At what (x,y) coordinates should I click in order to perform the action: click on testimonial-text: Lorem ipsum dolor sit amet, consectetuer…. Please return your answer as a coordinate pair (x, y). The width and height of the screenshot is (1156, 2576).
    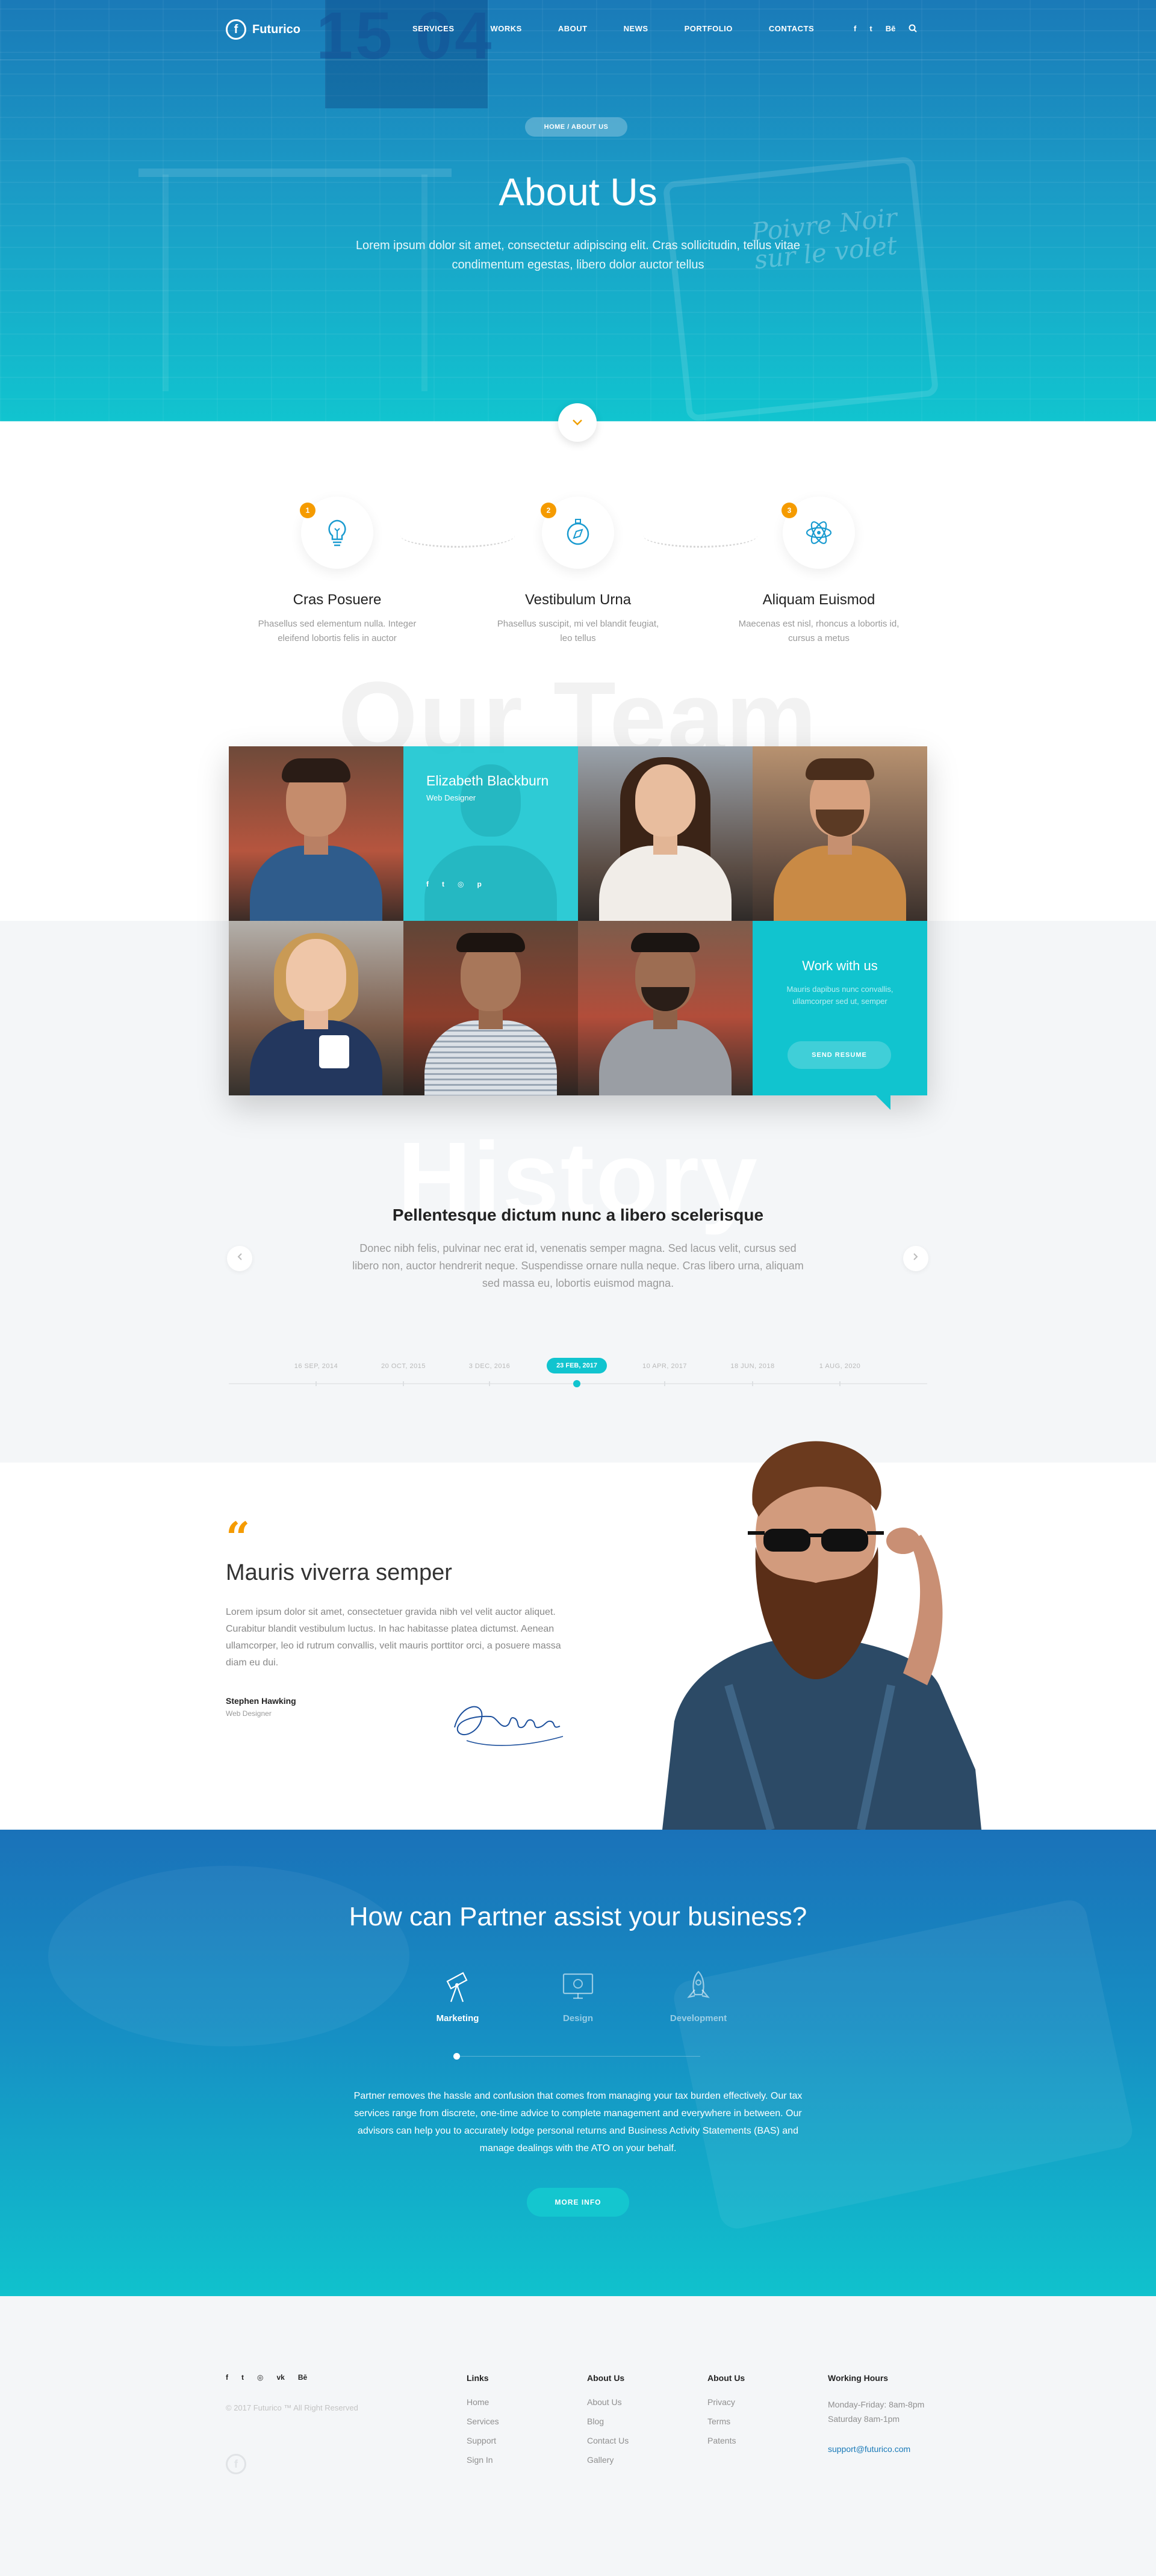
    Looking at the image, I should click on (393, 1637).